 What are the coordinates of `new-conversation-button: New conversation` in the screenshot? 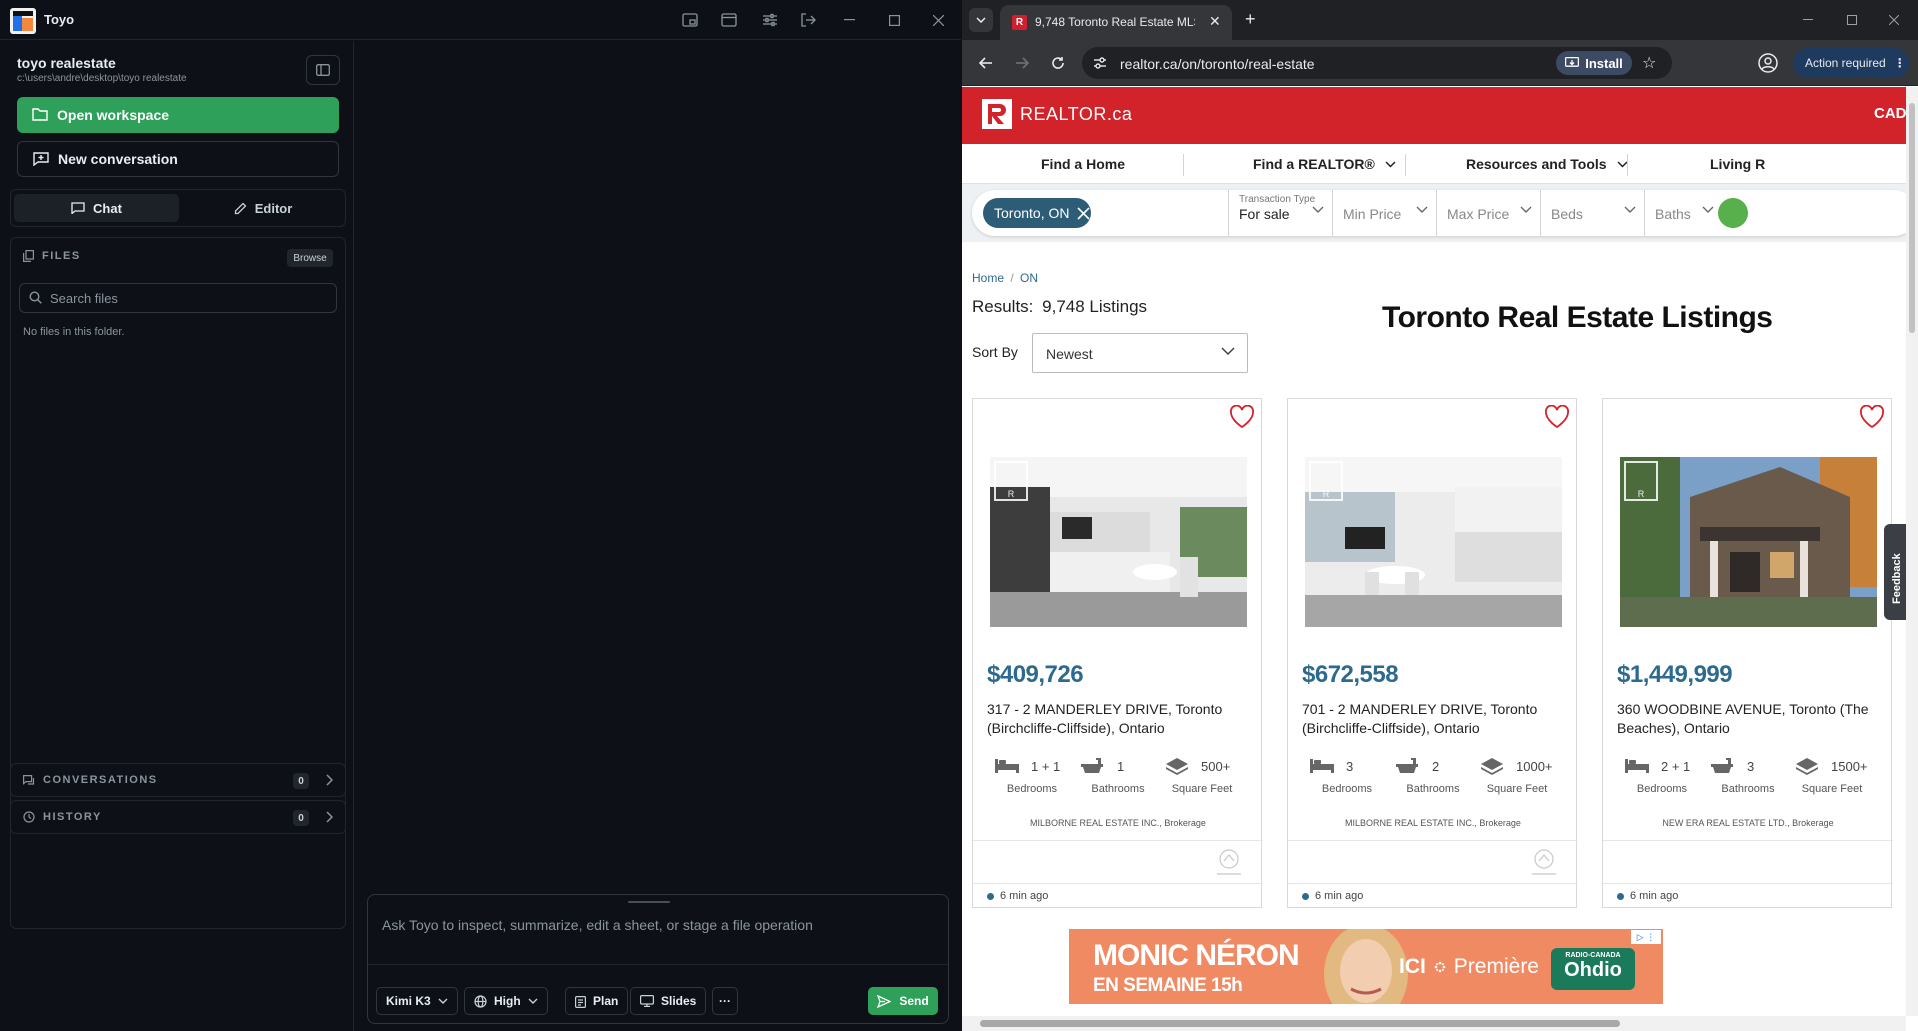 It's located at (178, 159).